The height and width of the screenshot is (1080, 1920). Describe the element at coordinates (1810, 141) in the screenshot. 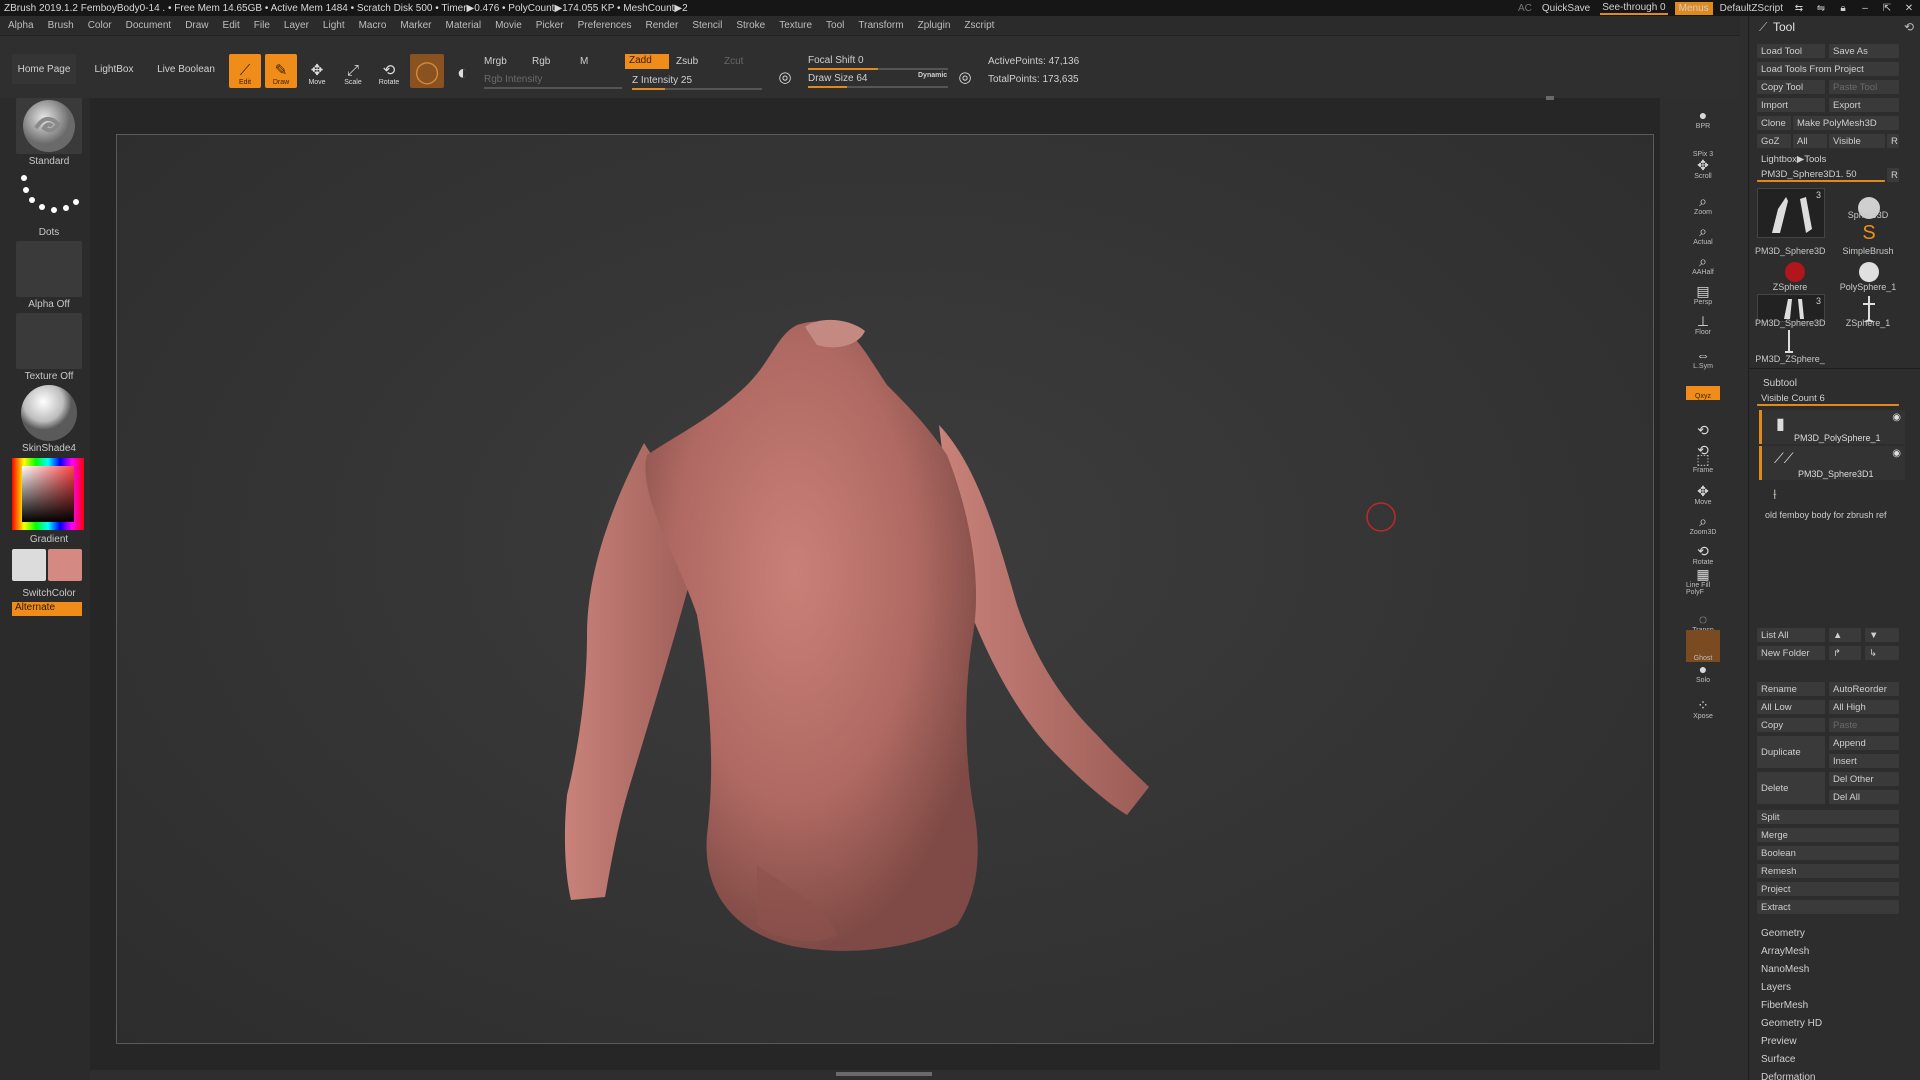

I see `goz-all-button: All` at that location.